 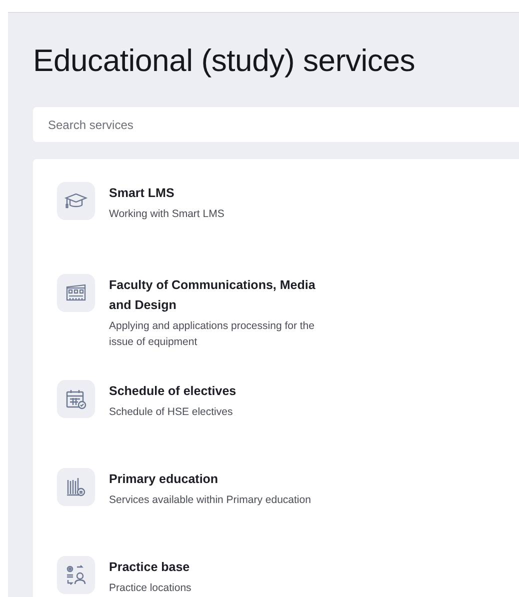 I want to click on books-icon, so click(x=76, y=487).